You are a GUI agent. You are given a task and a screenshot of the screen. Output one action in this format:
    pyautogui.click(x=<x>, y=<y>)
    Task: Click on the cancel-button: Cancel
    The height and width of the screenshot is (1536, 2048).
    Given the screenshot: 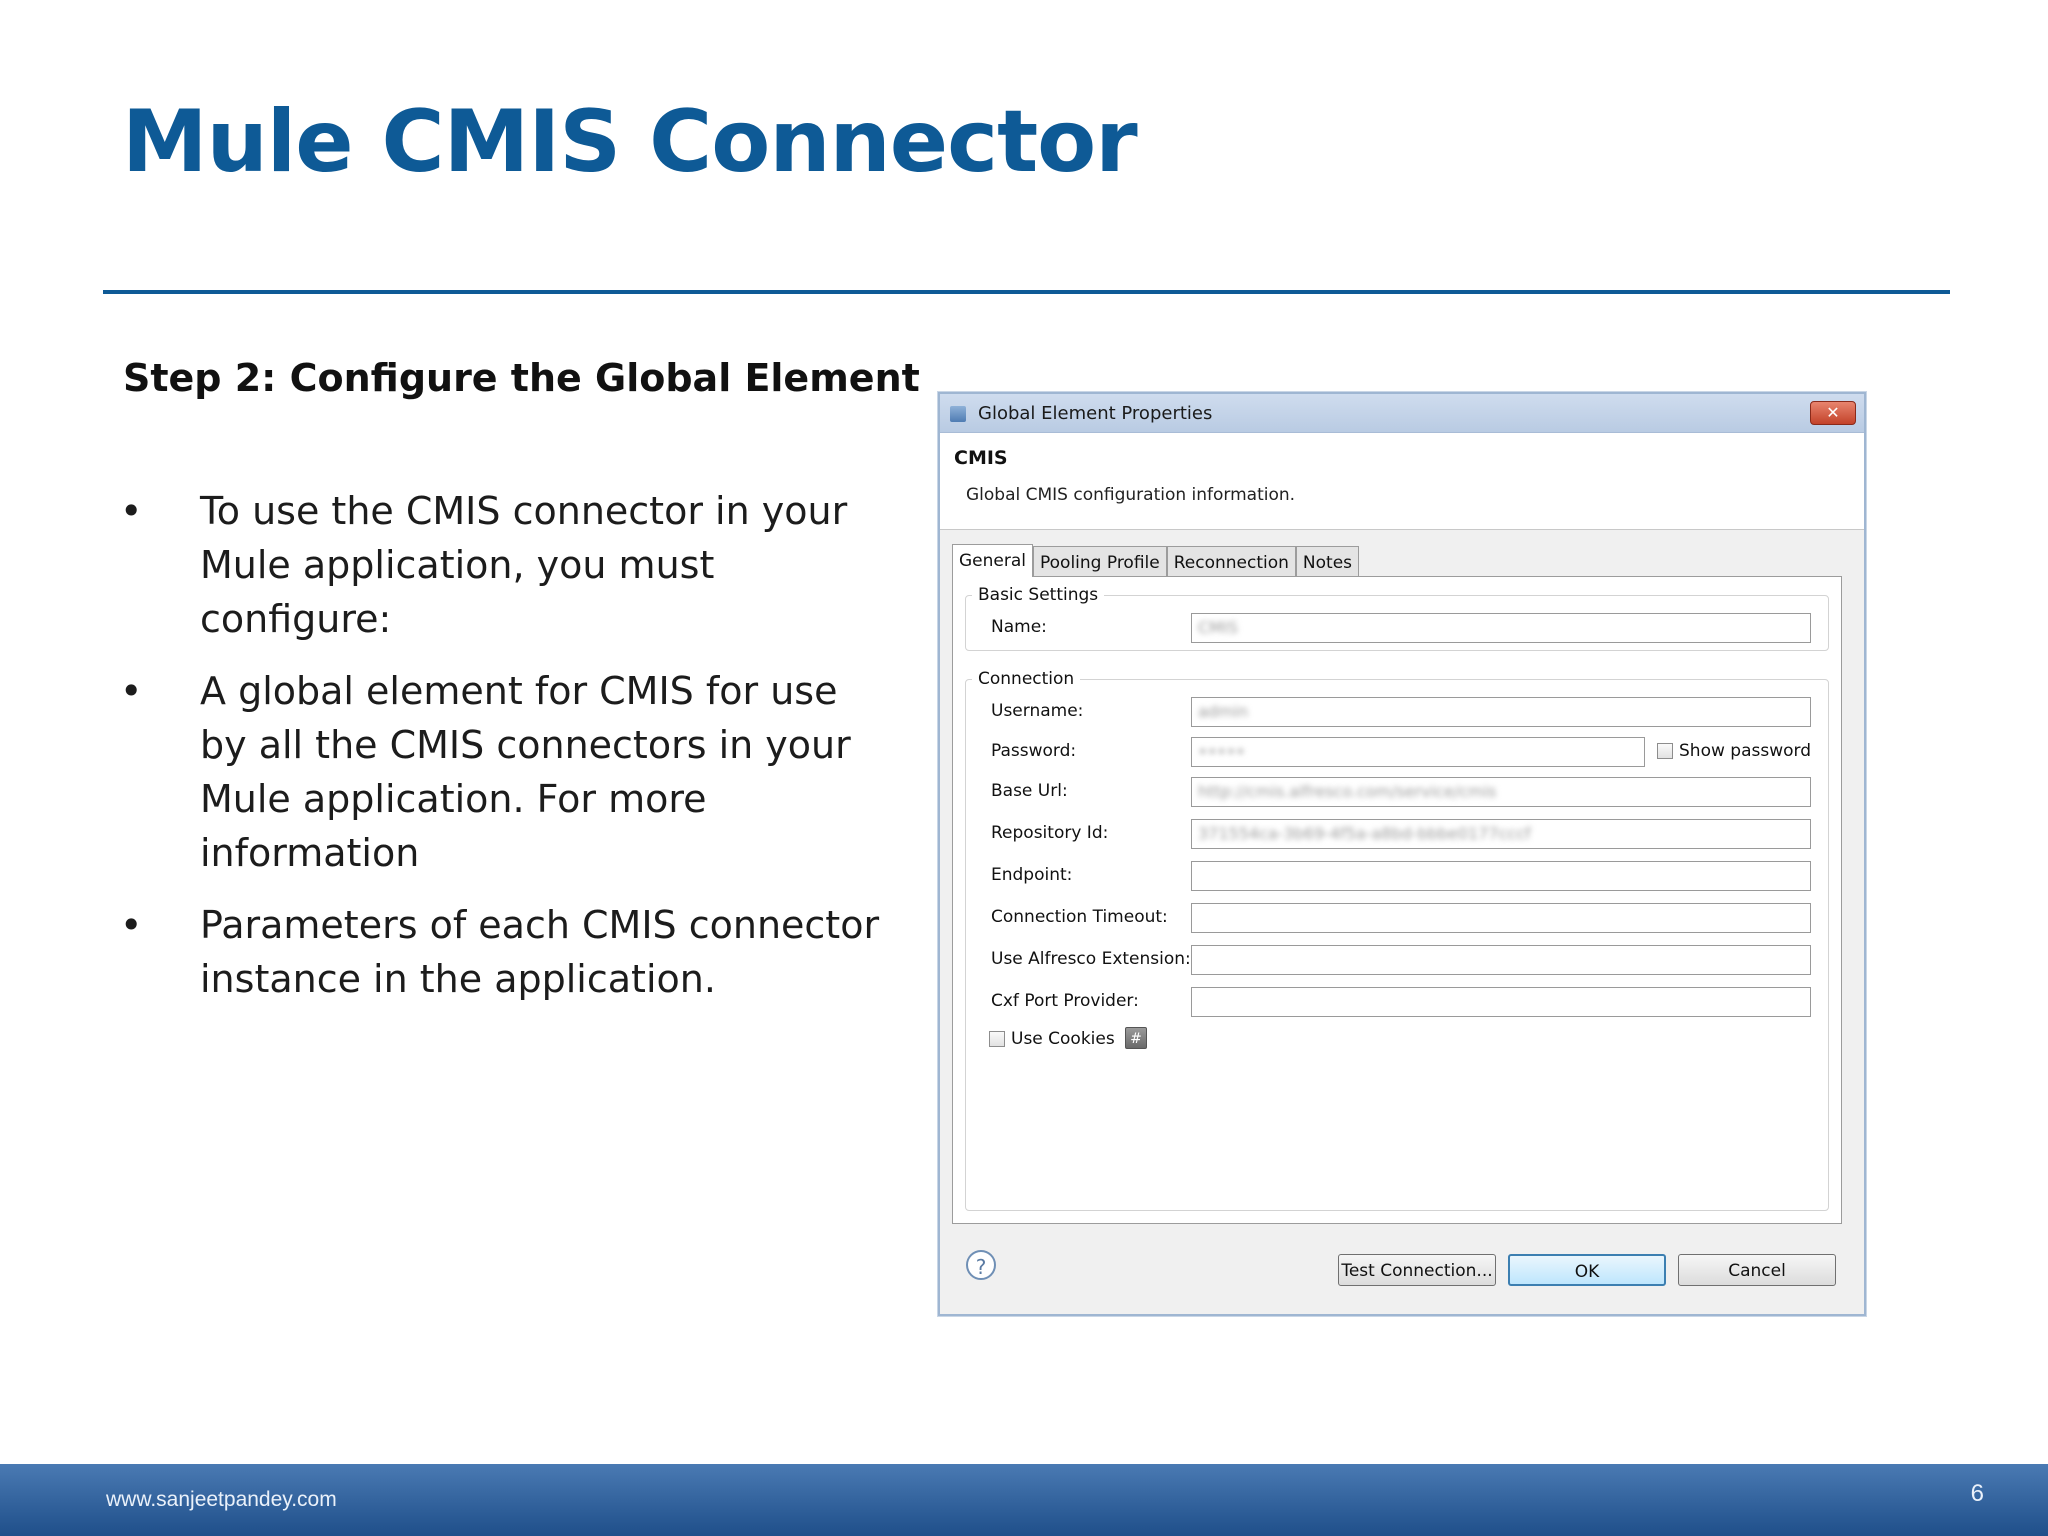 What is the action you would take?
    pyautogui.click(x=1757, y=1270)
    